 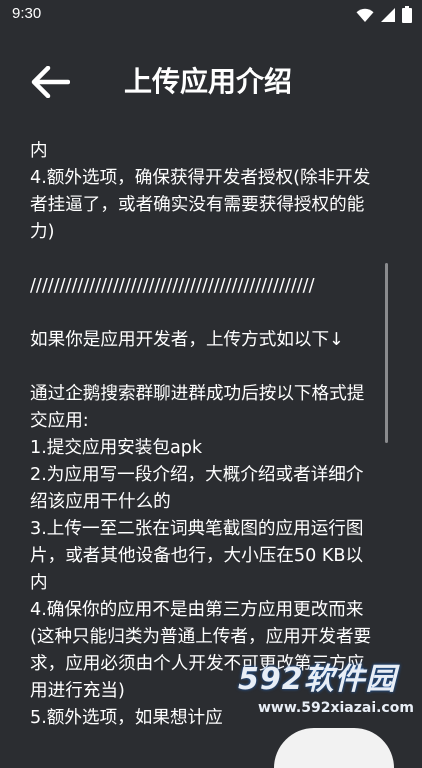 I want to click on content-line: 2.为应用写一段介绍，大概介绍或者详细介, so click(x=197, y=475).